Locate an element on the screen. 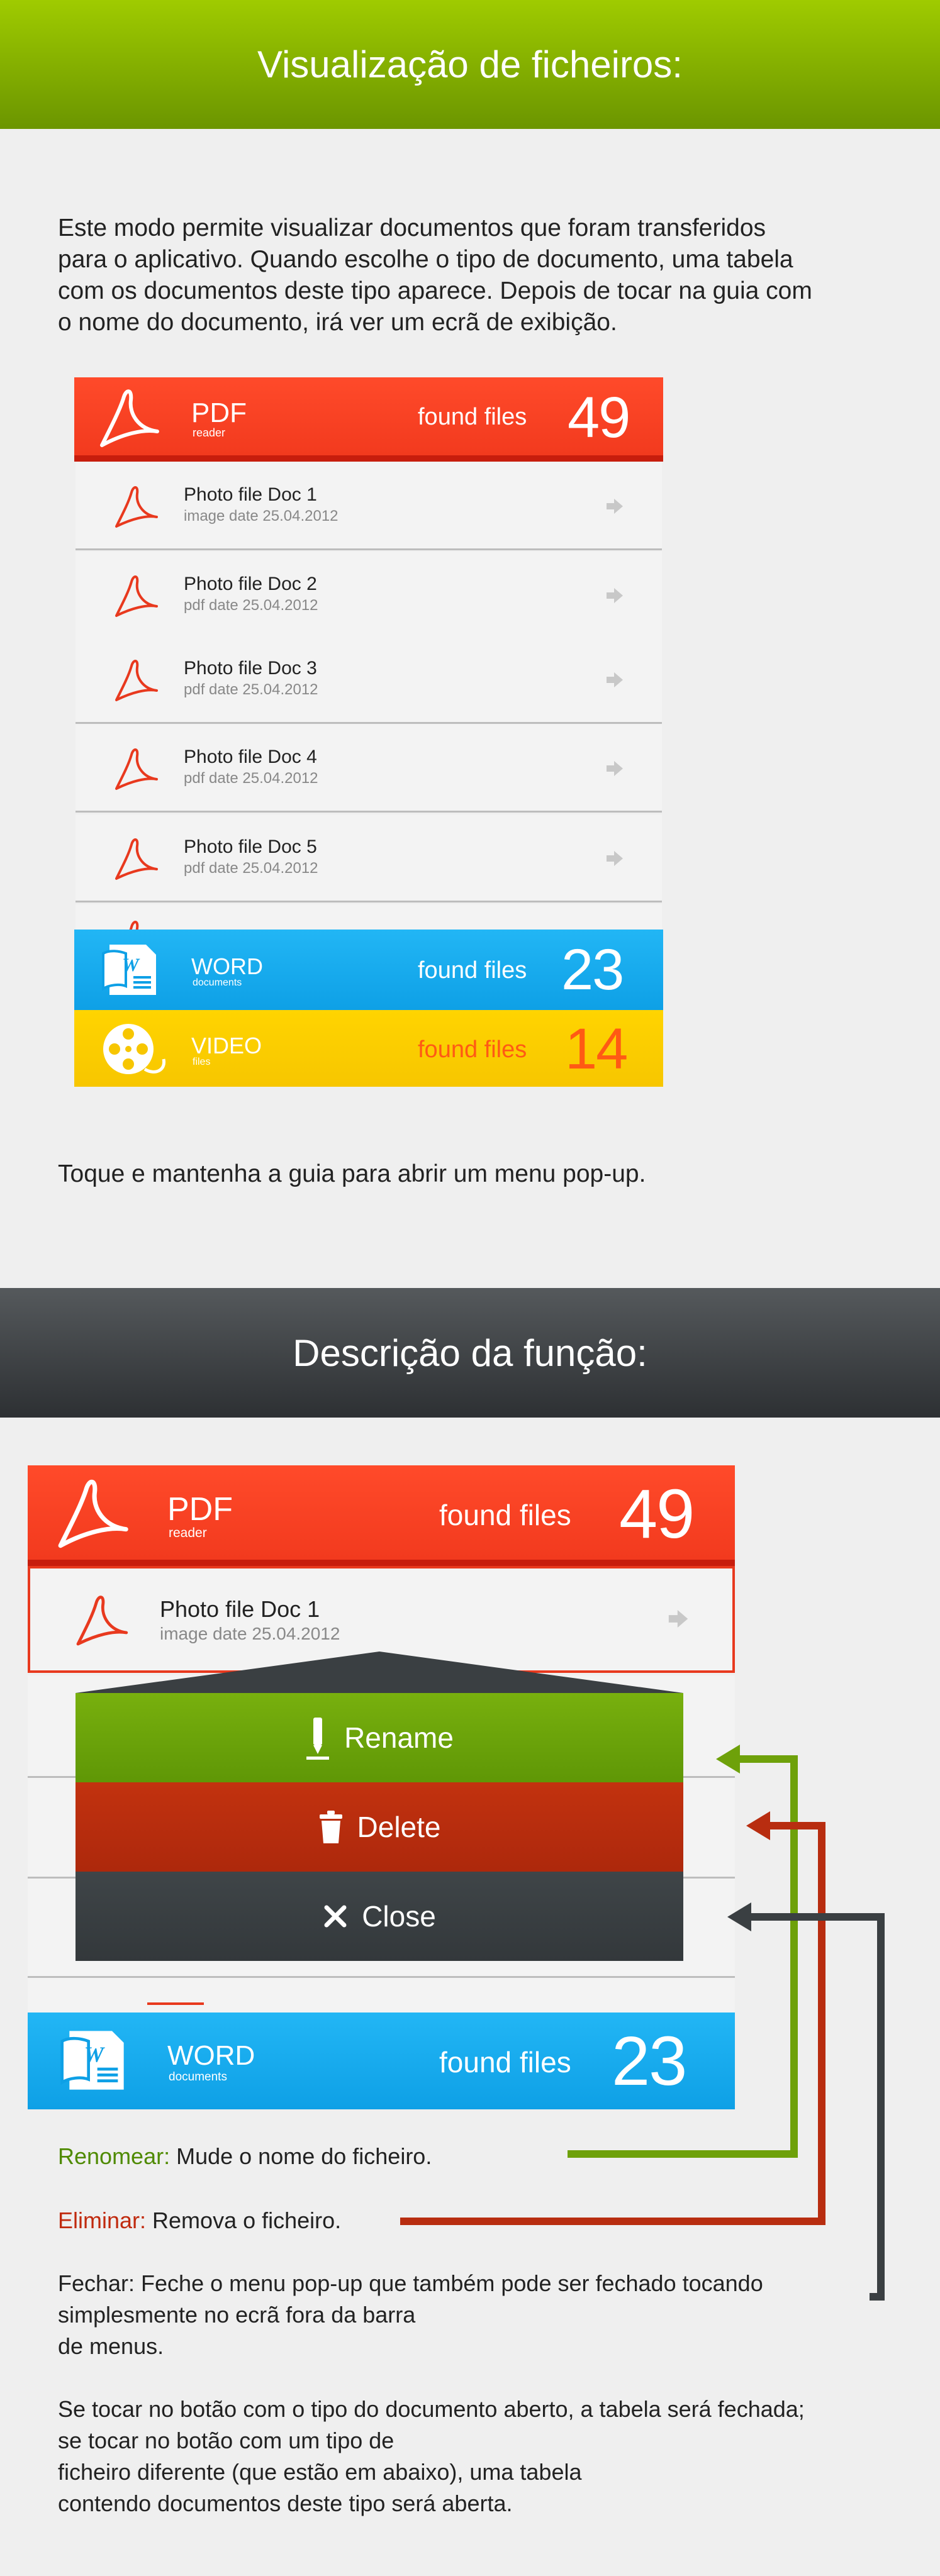 The width and height of the screenshot is (940, 2576). rename-description: Renomear: Mude o nome do ficheiro. is located at coordinates (245, 2156).